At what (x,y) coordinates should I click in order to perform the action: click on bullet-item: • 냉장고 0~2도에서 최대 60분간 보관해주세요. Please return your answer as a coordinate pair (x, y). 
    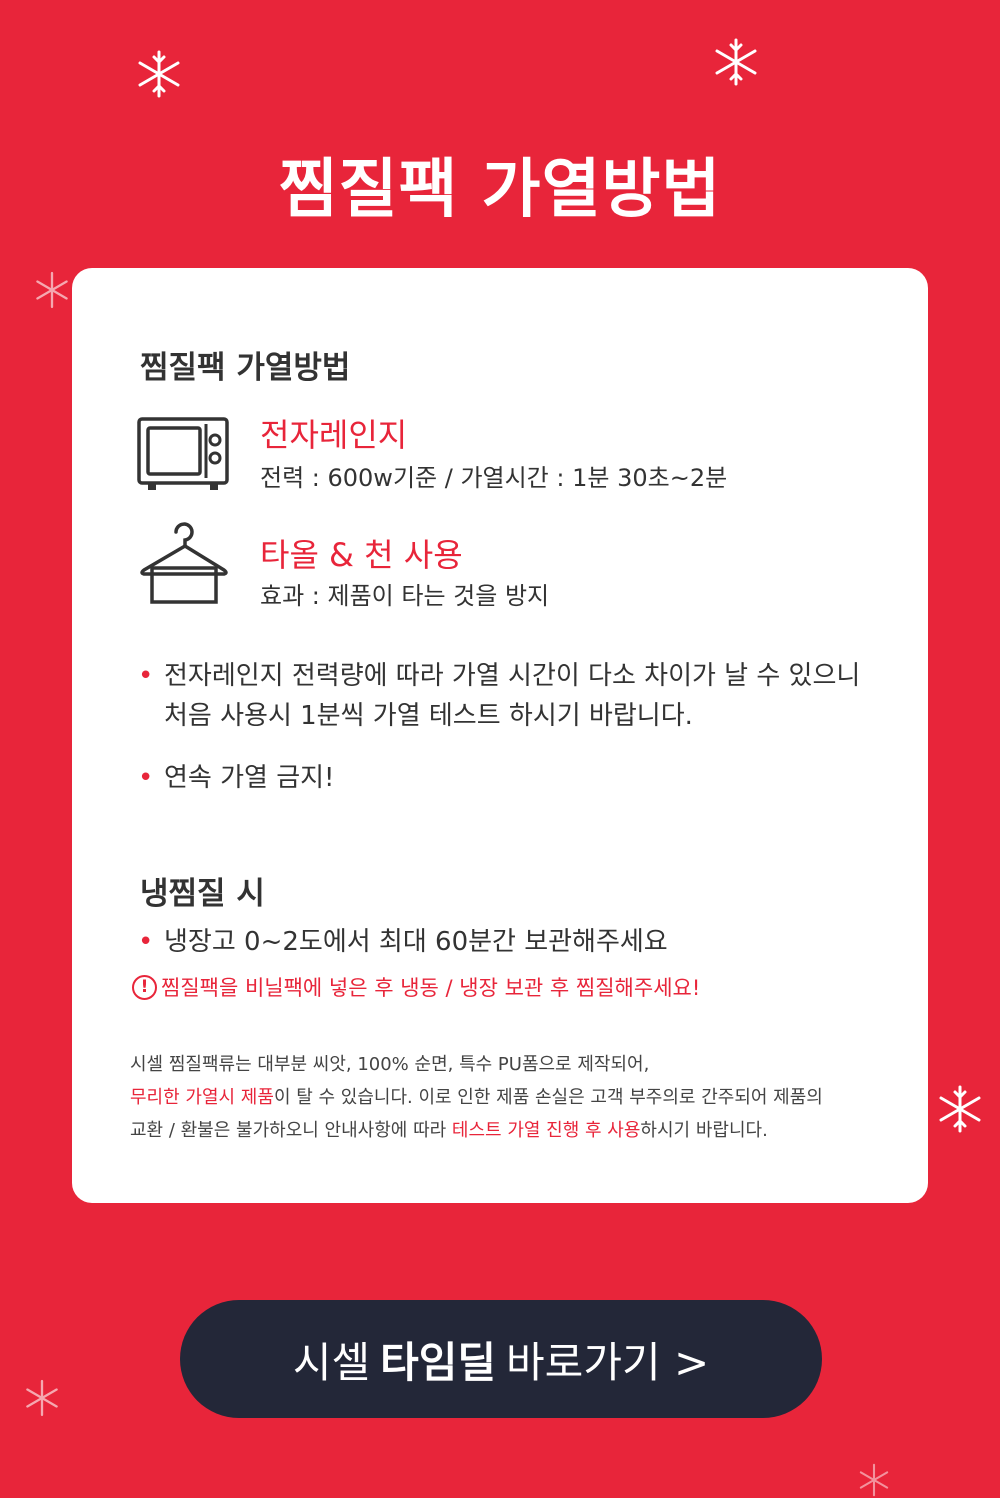
    Looking at the image, I should click on (403, 942).